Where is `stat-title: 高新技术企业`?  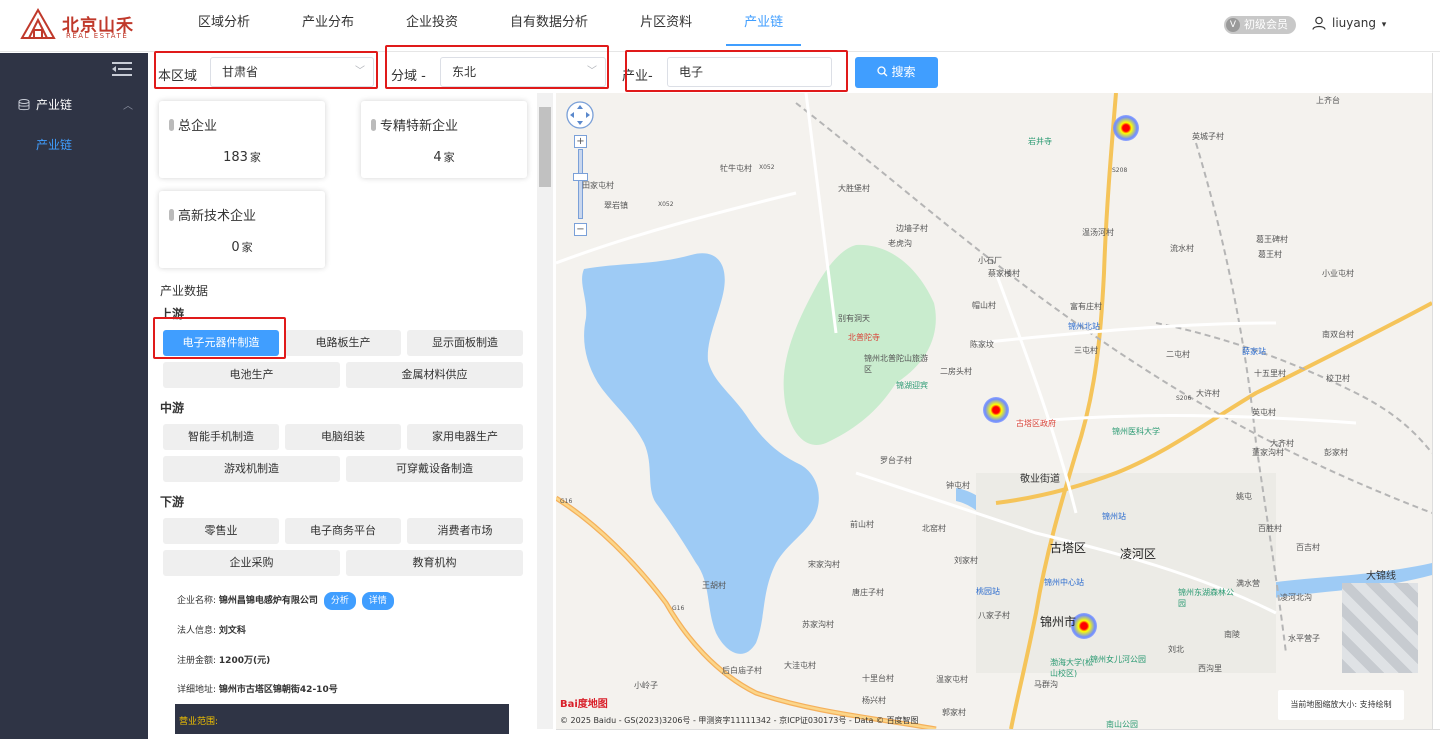 stat-title: 高新技术企业 is located at coordinates (212, 214).